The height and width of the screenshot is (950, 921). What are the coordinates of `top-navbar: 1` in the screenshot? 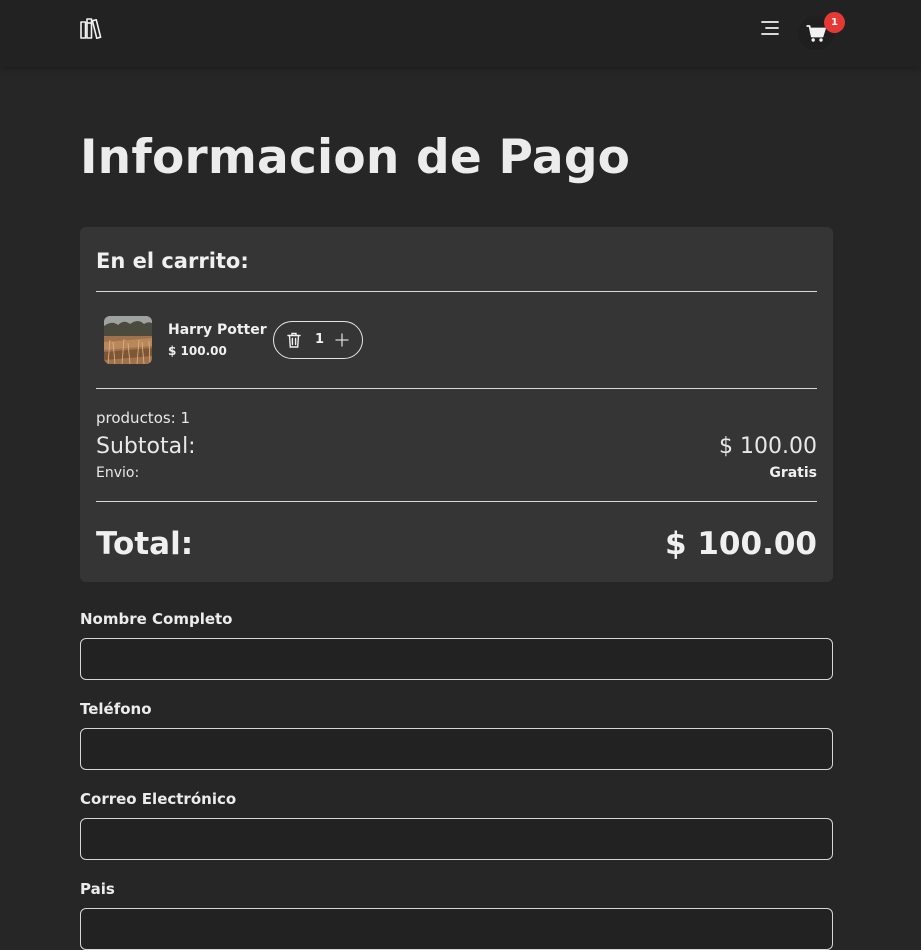 It's located at (460, 33).